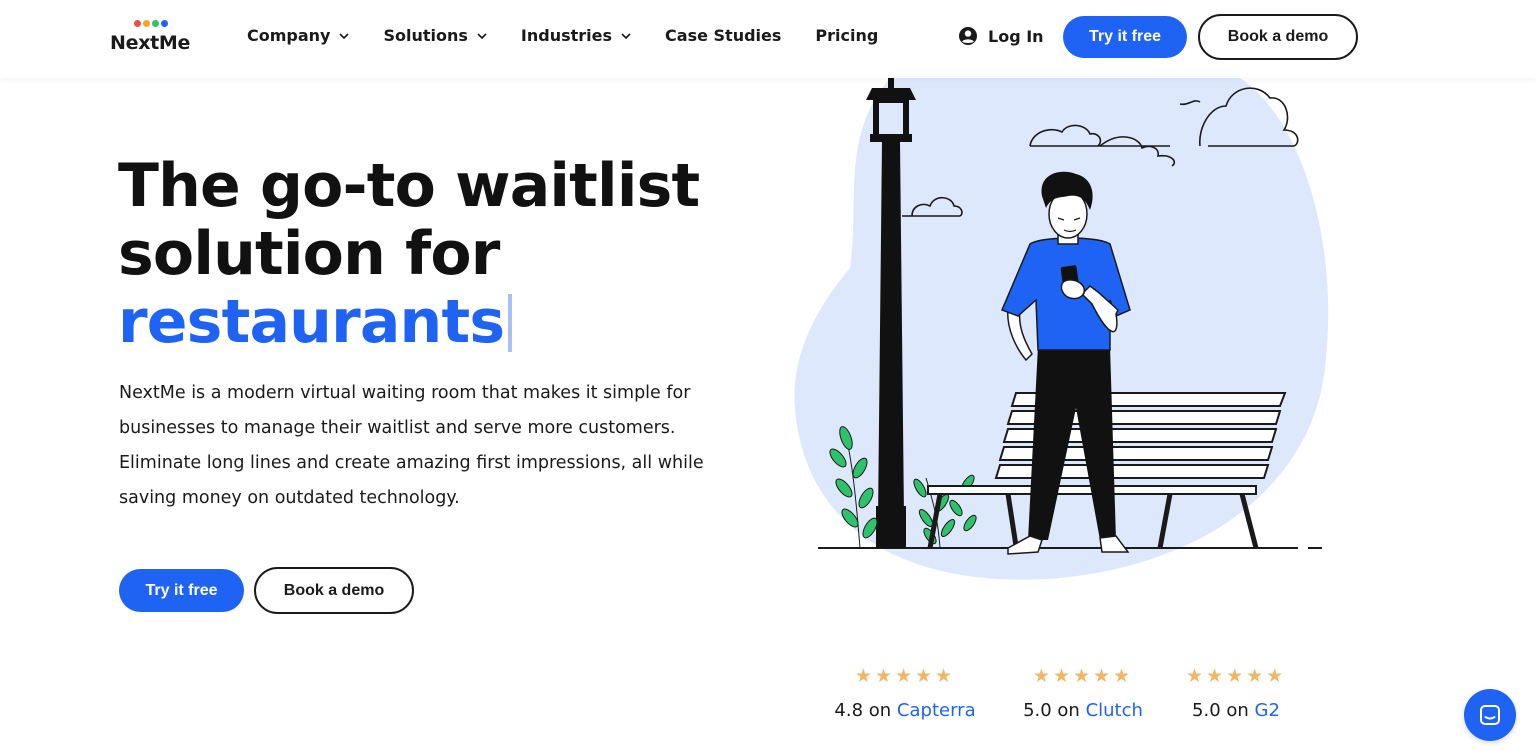  I want to click on nav-item-pricing: Pricing, so click(846, 35).